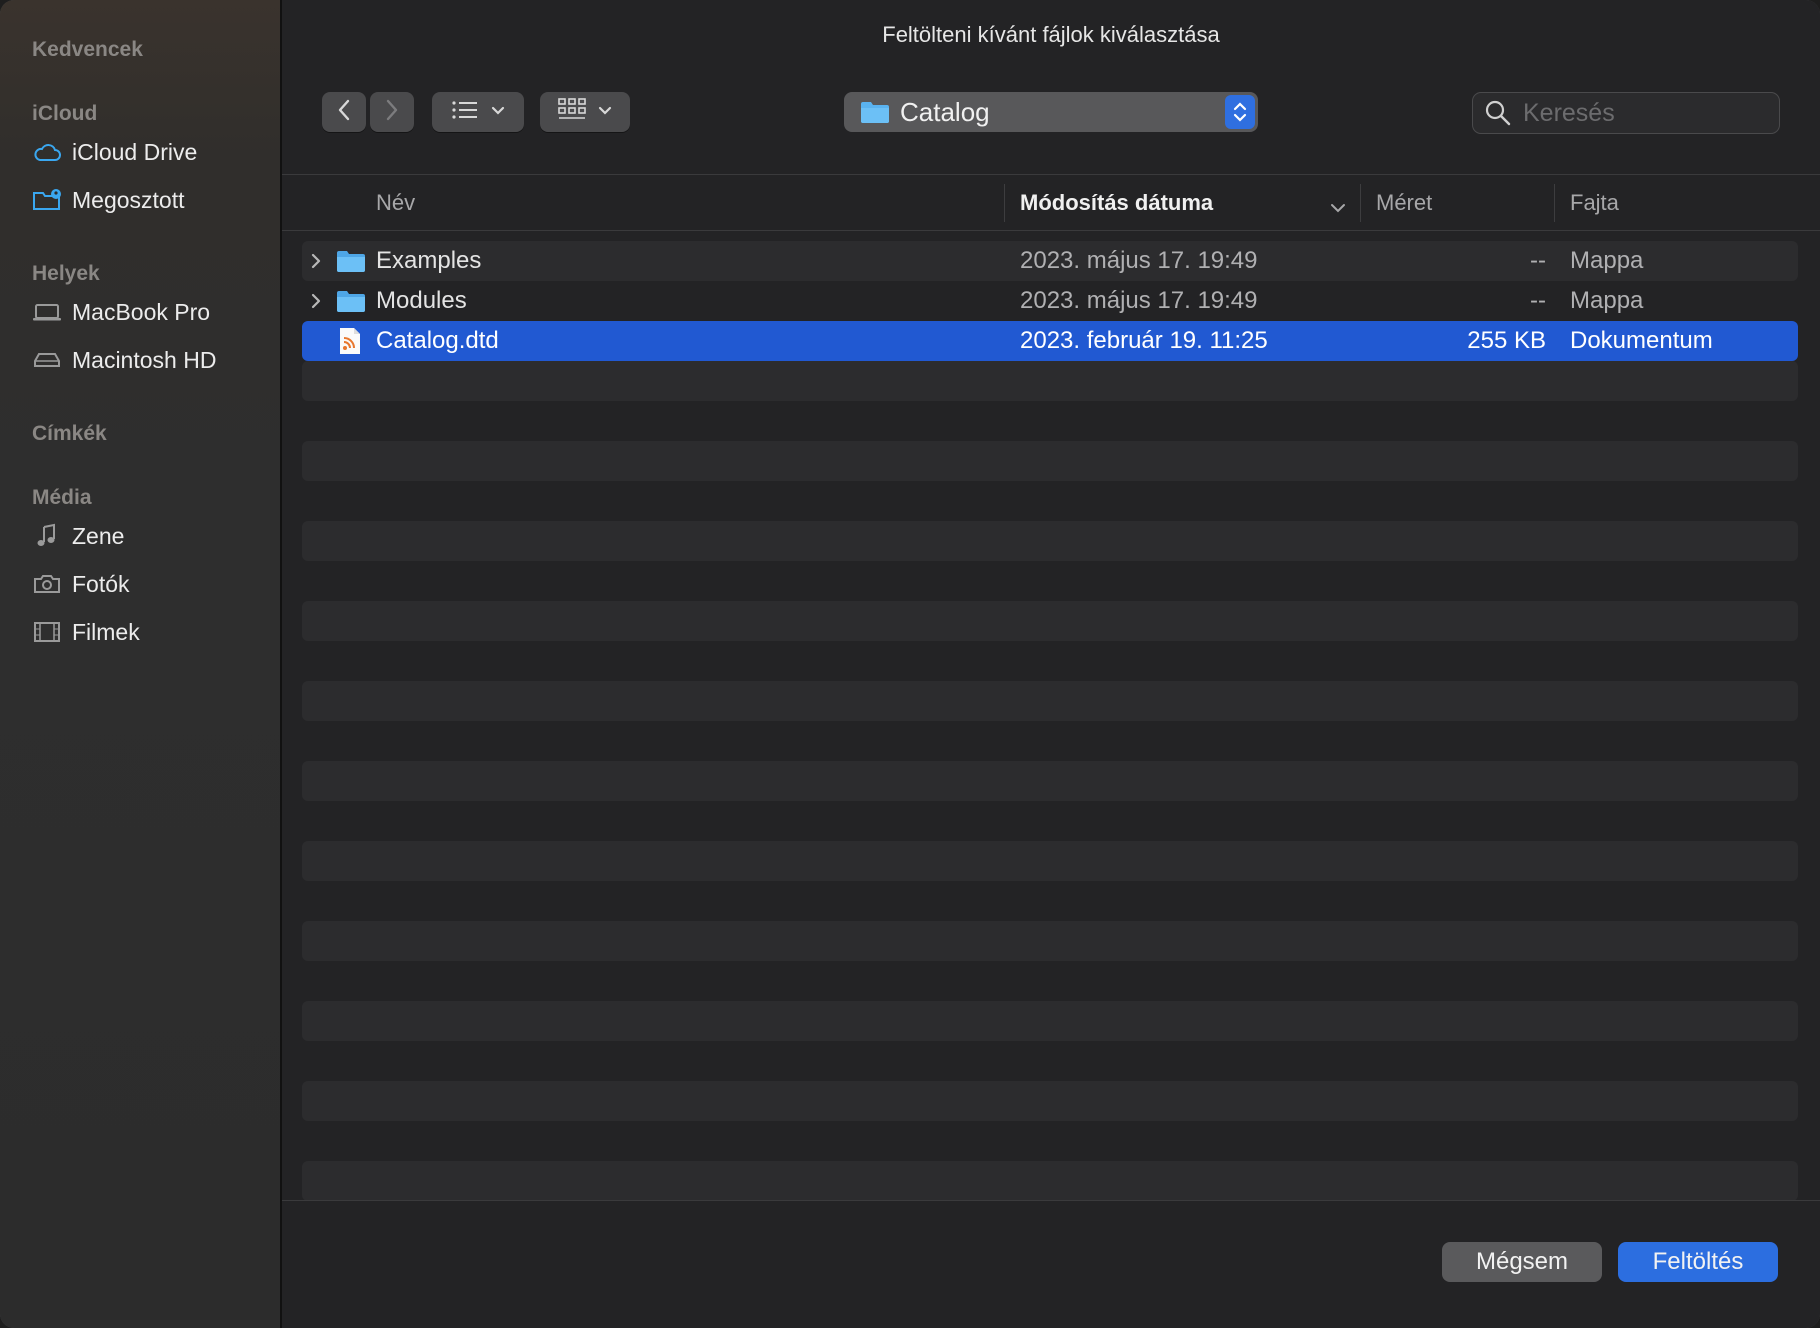 This screenshot has width=1820, height=1328. What do you see at coordinates (1051, 1200) in the screenshot?
I see `footer-divider` at bounding box center [1051, 1200].